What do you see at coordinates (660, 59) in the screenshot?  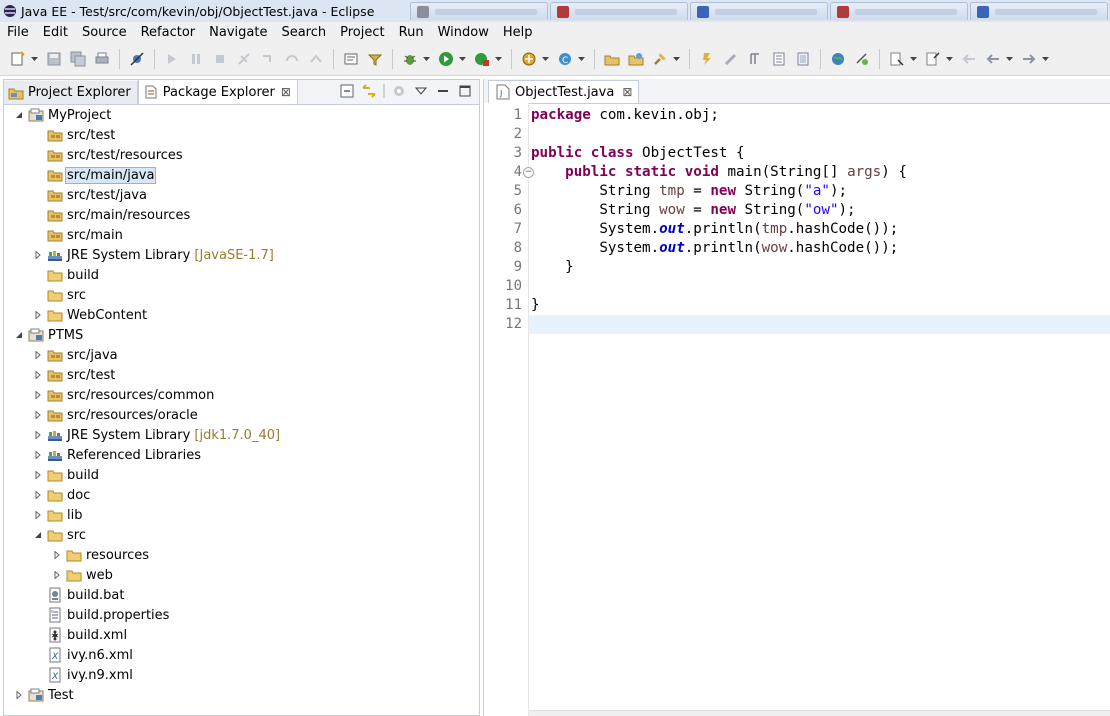 I see `search-icon` at bounding box center [660, 59].